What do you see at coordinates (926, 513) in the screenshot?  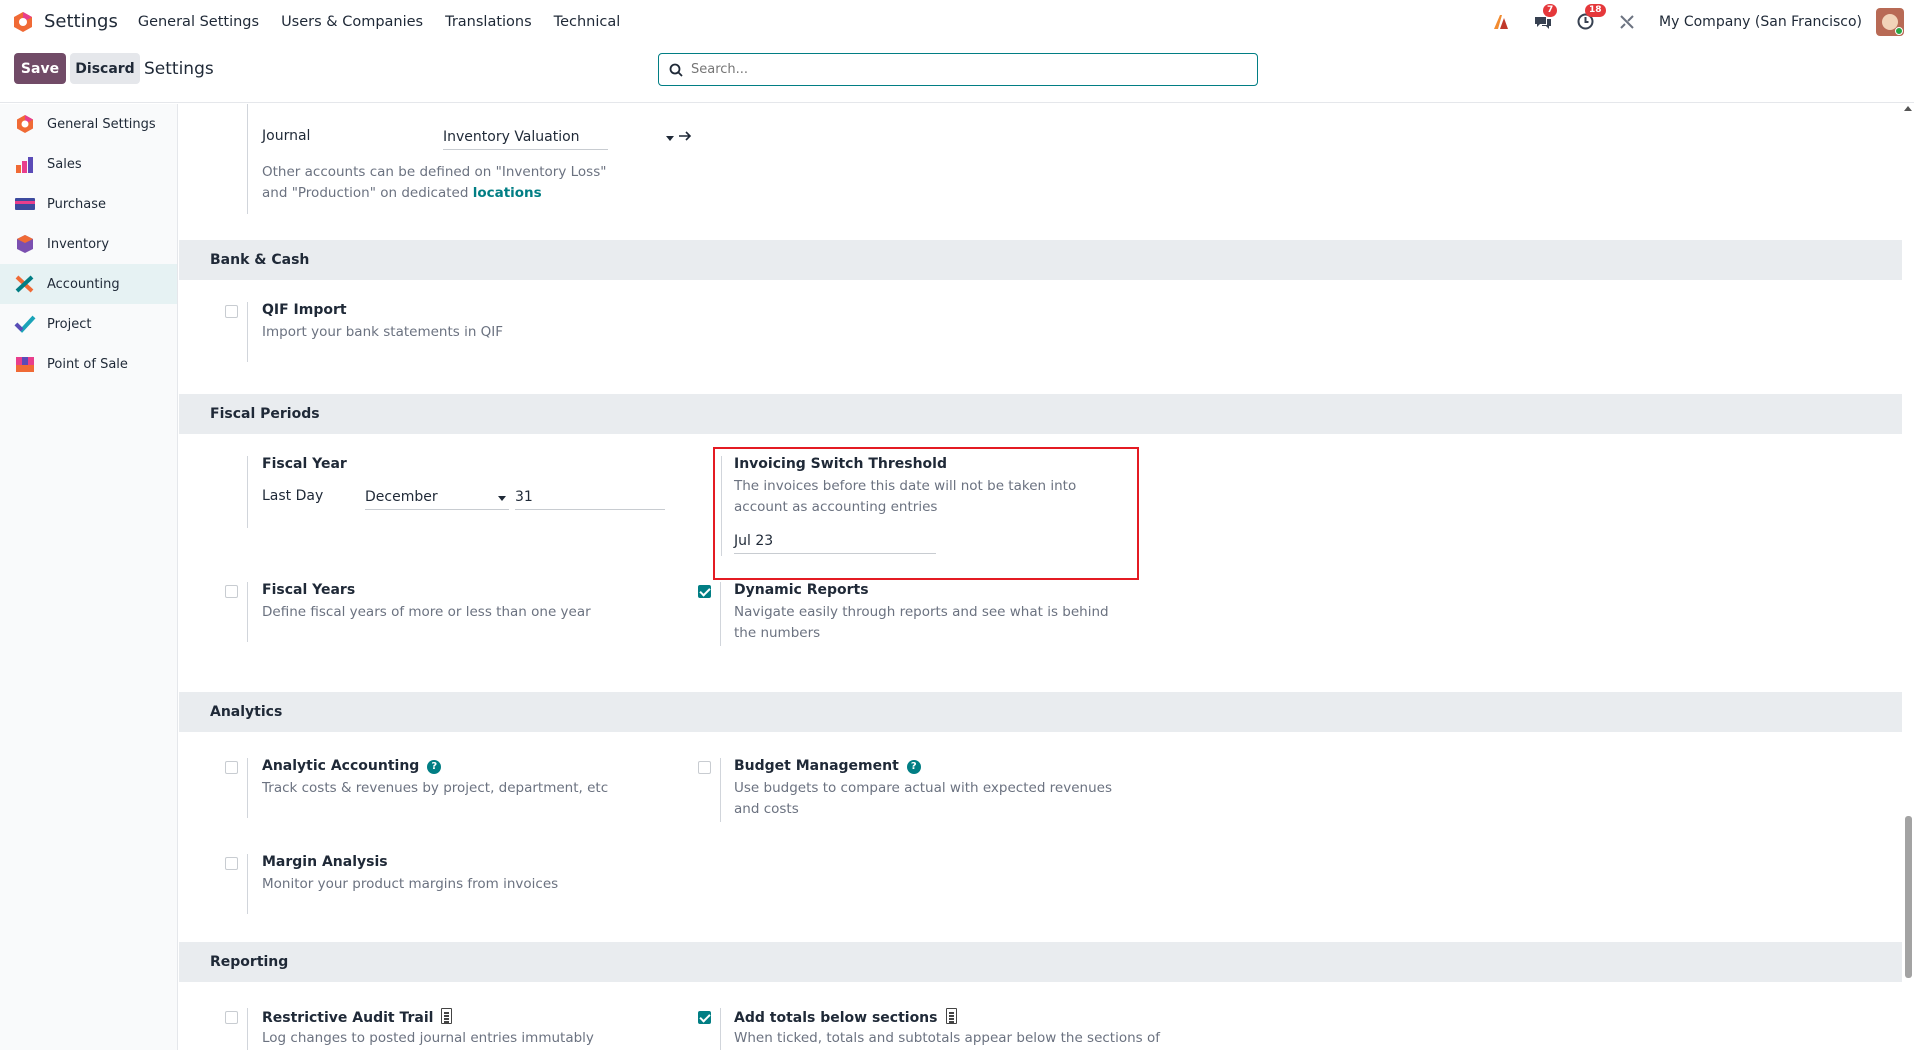 I see `highlight-box` at bounding box center [926, 513].